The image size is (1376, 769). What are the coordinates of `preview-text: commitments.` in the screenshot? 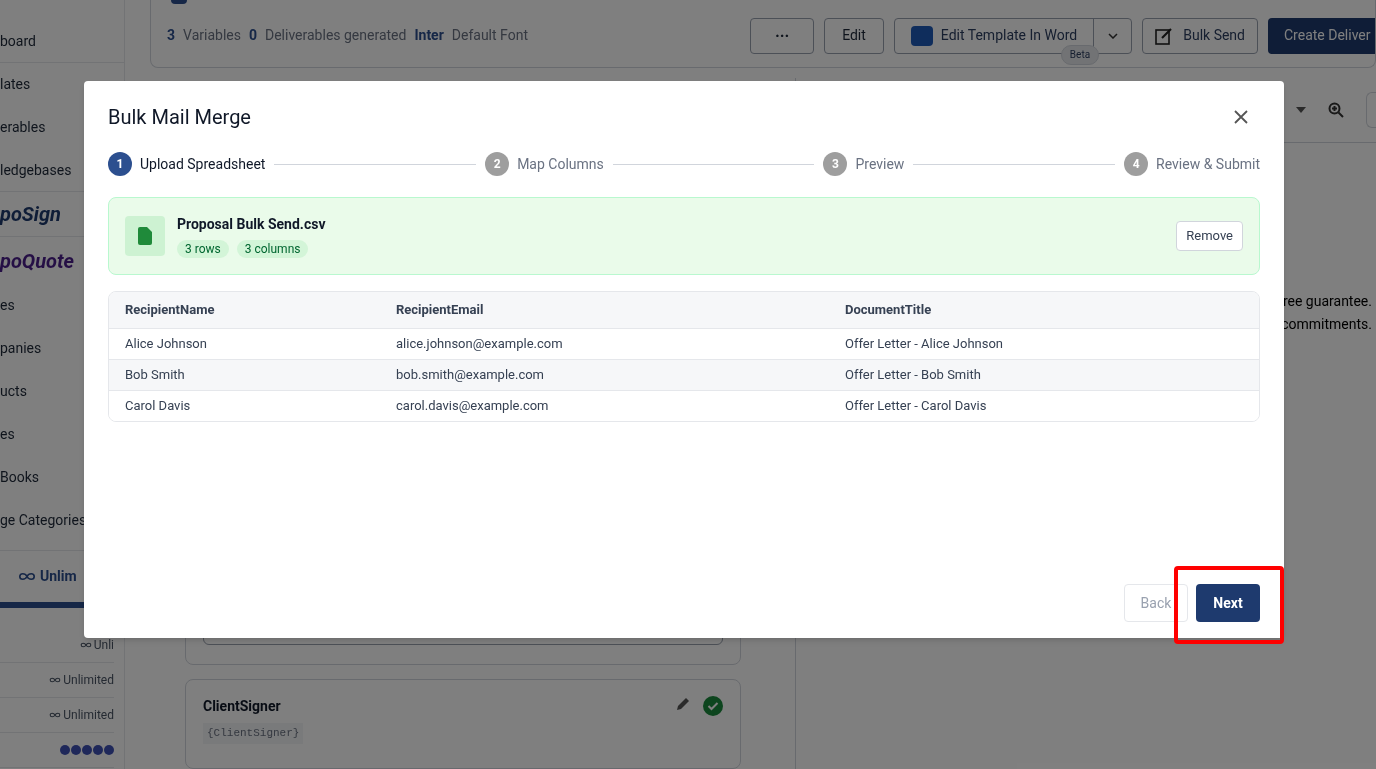 It's located at (1327, 324).